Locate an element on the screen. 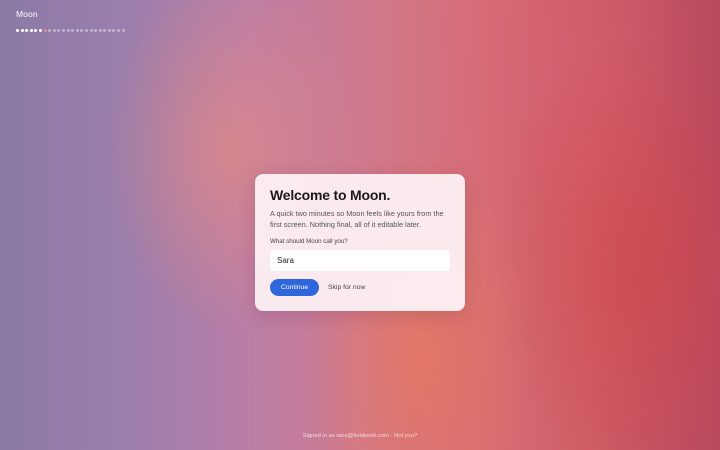 The height and width of the screenshot is (450, 720). continue-button: Continue is located at coordinates (294, 287).